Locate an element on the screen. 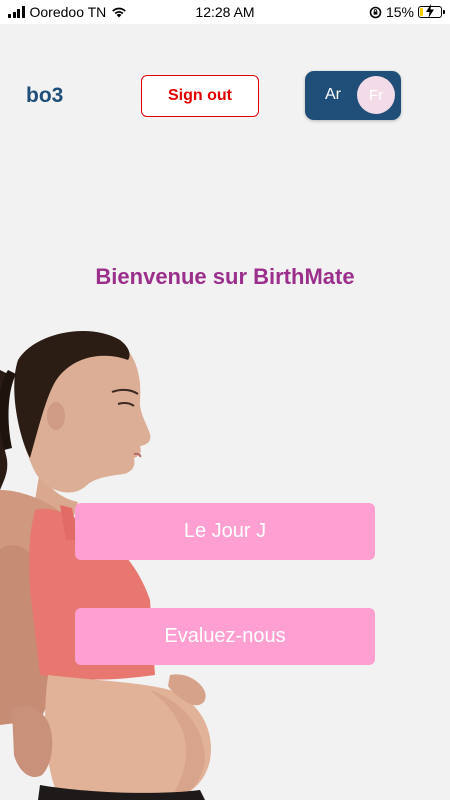 The image size is (450, 800). wifi-icon is located at coordinates (119, 12).